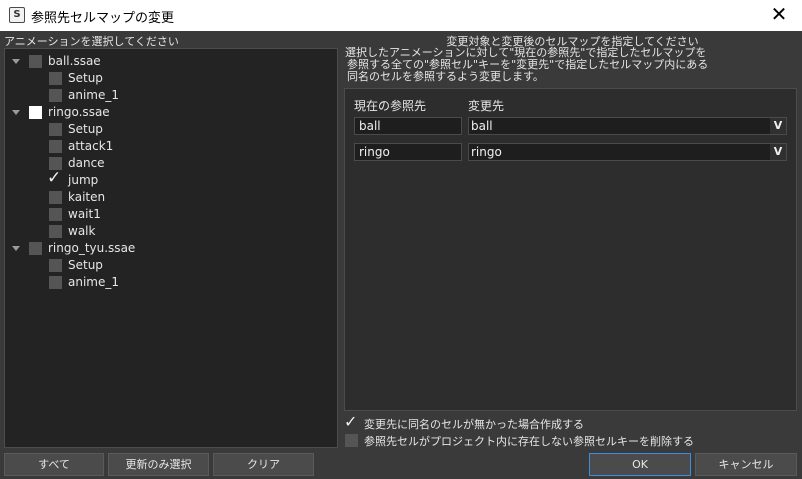 The width and height of the screenshot is (802, 479). I want to click on option-label: 参照先セルがプロジェクト内に存在しない参照セルキーを削除する, so click(529, 441).